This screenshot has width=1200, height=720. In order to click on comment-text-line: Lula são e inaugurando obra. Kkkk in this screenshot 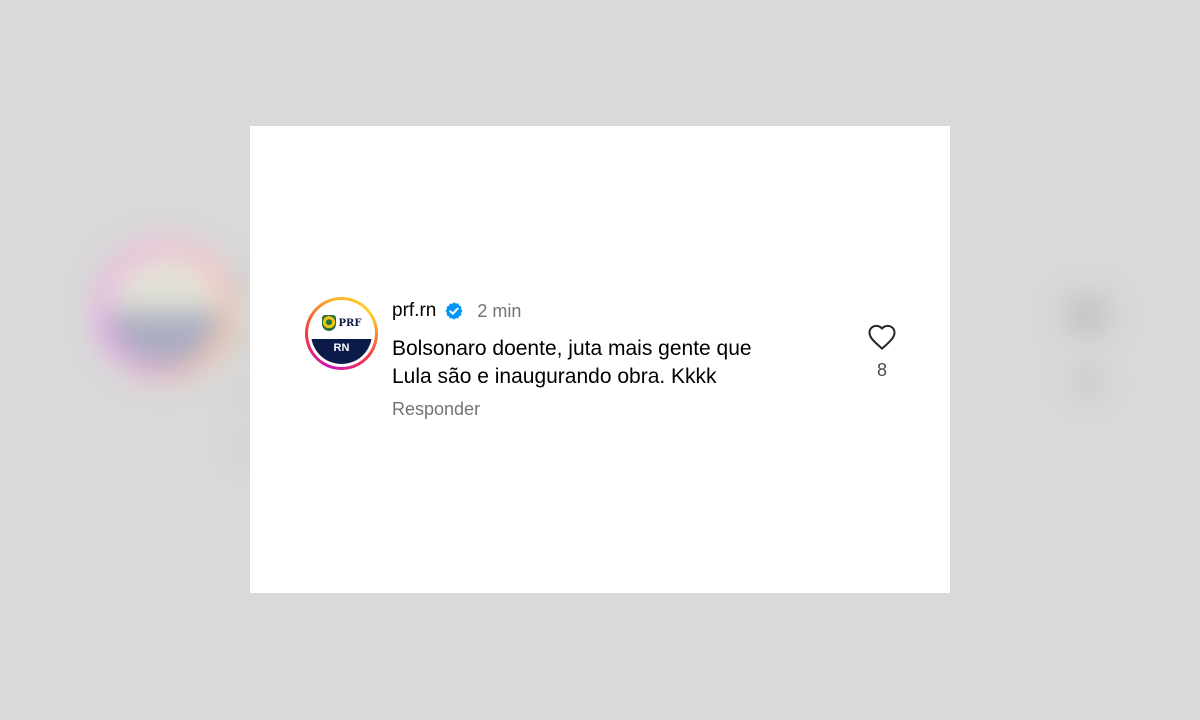, I will do `click(554, 376)`.